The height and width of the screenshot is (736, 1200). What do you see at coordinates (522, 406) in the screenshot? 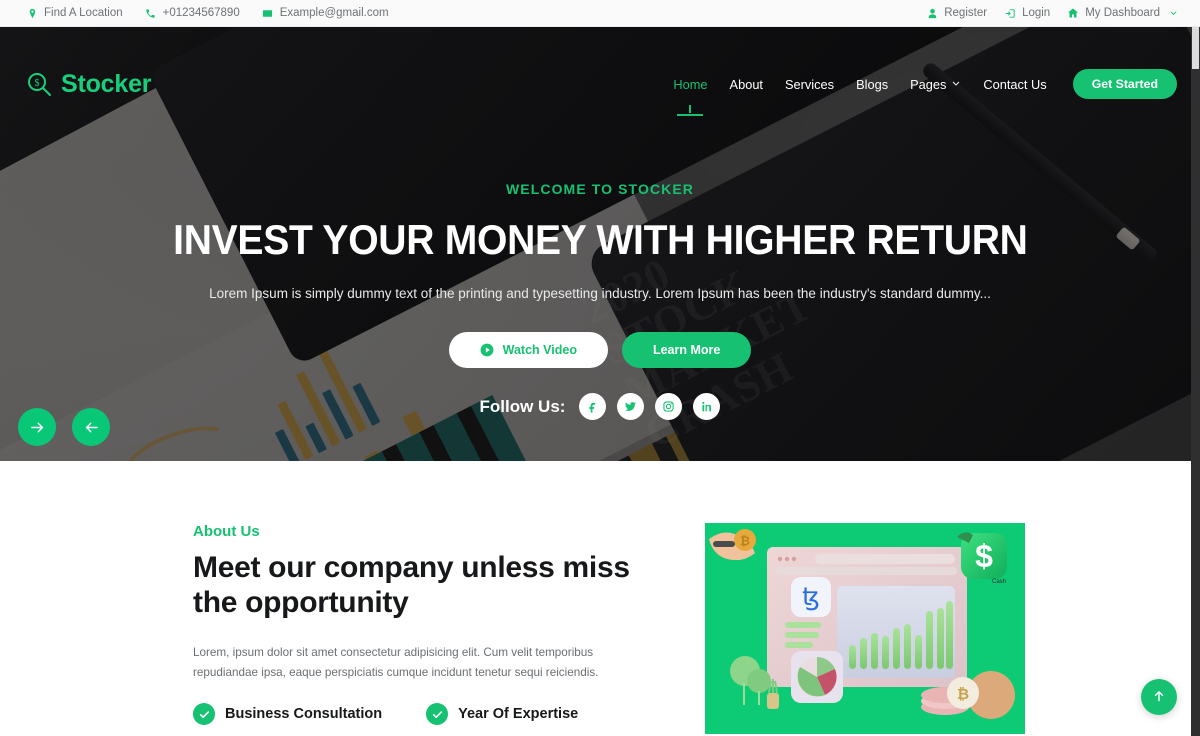
I see `follow-us-label: Follow Us:` at bounding box center [522, 406].